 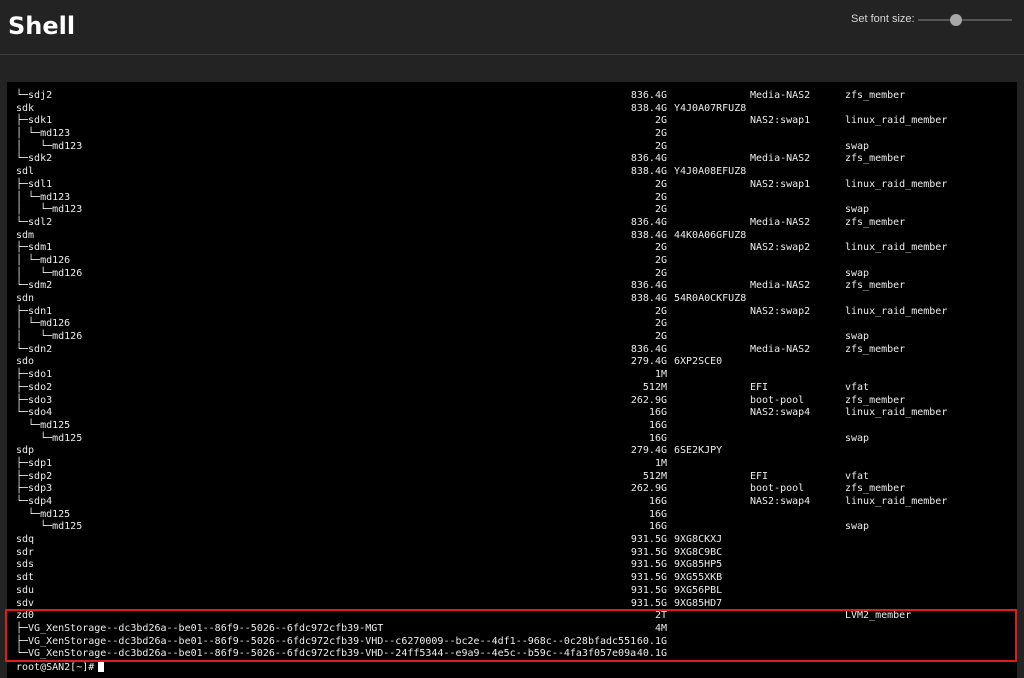 What do you see at coordinates (512, 553) in the screenshot?
I see `terminal-line: sdr 931.5G 9XG8C9BC` at bounding box center [512, 553].